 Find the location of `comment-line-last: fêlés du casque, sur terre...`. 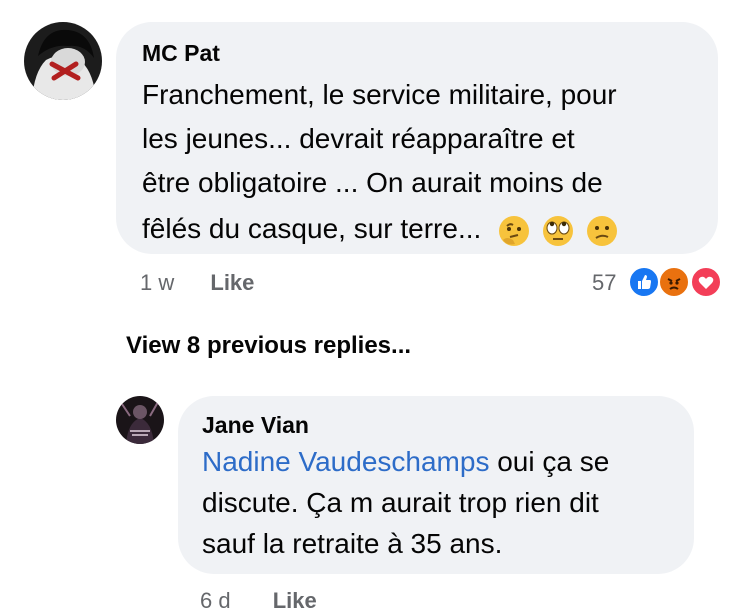

comment-line-last: fêlés du casque, sur terre... is located at coordinates (430, 229).